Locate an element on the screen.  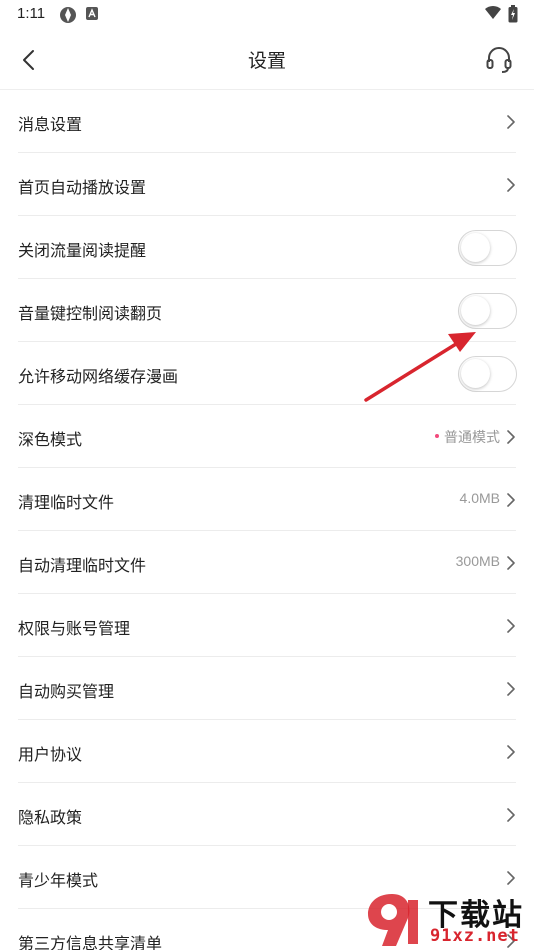
app-notification-icon is located at coordinates (68, 15).